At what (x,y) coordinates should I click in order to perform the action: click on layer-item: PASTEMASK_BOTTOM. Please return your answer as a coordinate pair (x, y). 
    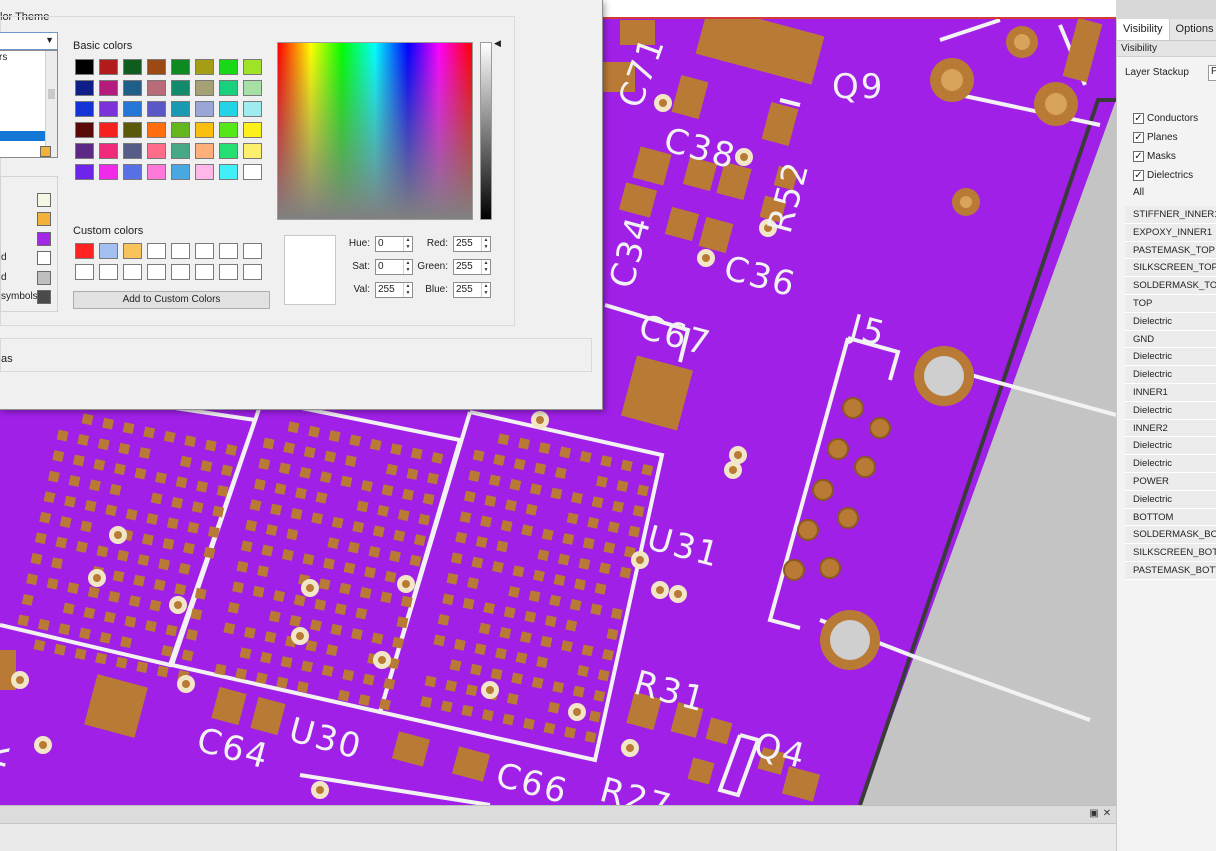
    Looking at the image, I should click on (1170, 570).